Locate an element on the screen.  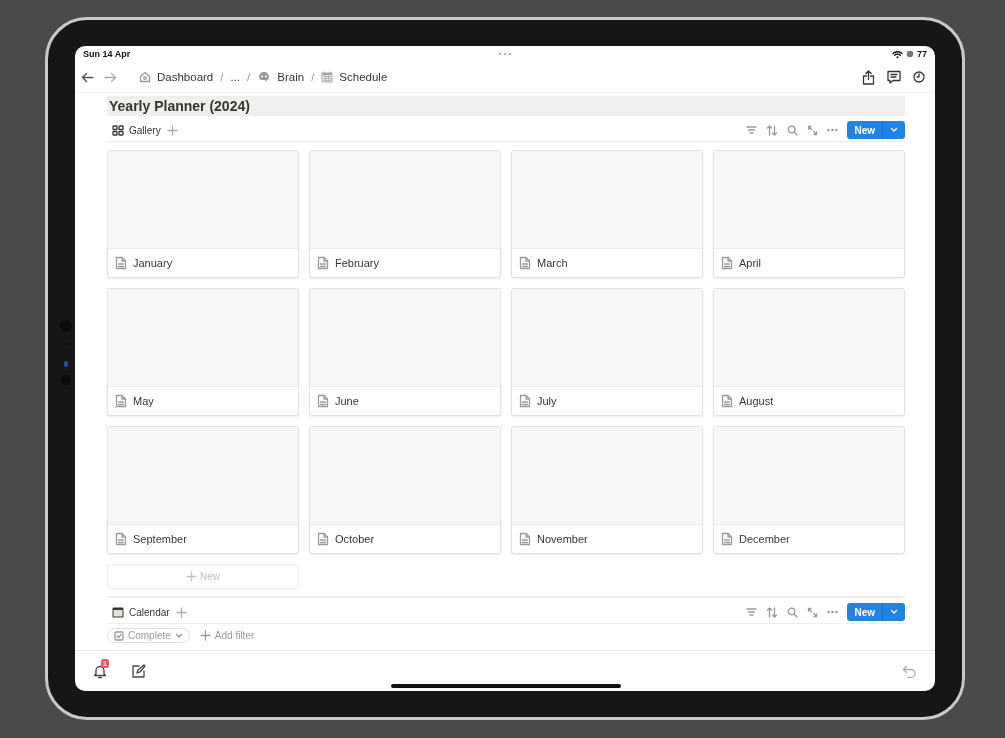
gallery-card: June is located at coordinates (405, 352).